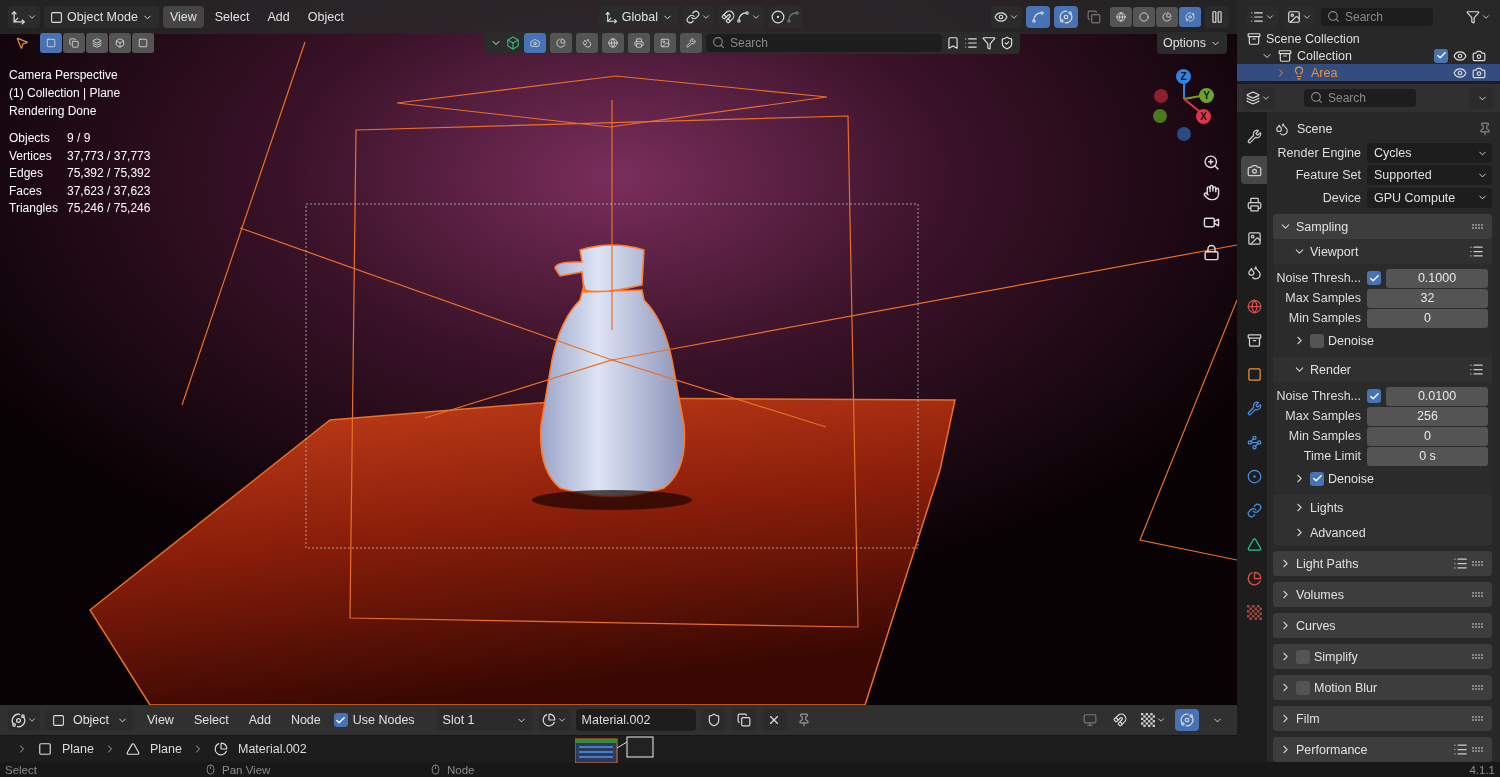 Image resolution: width=1500 pixels, height=777 pixels. What do you see at coordinates (30, 138) in the screenshot?
I see `stat-label: Objects` at bounding box center [30, 138].